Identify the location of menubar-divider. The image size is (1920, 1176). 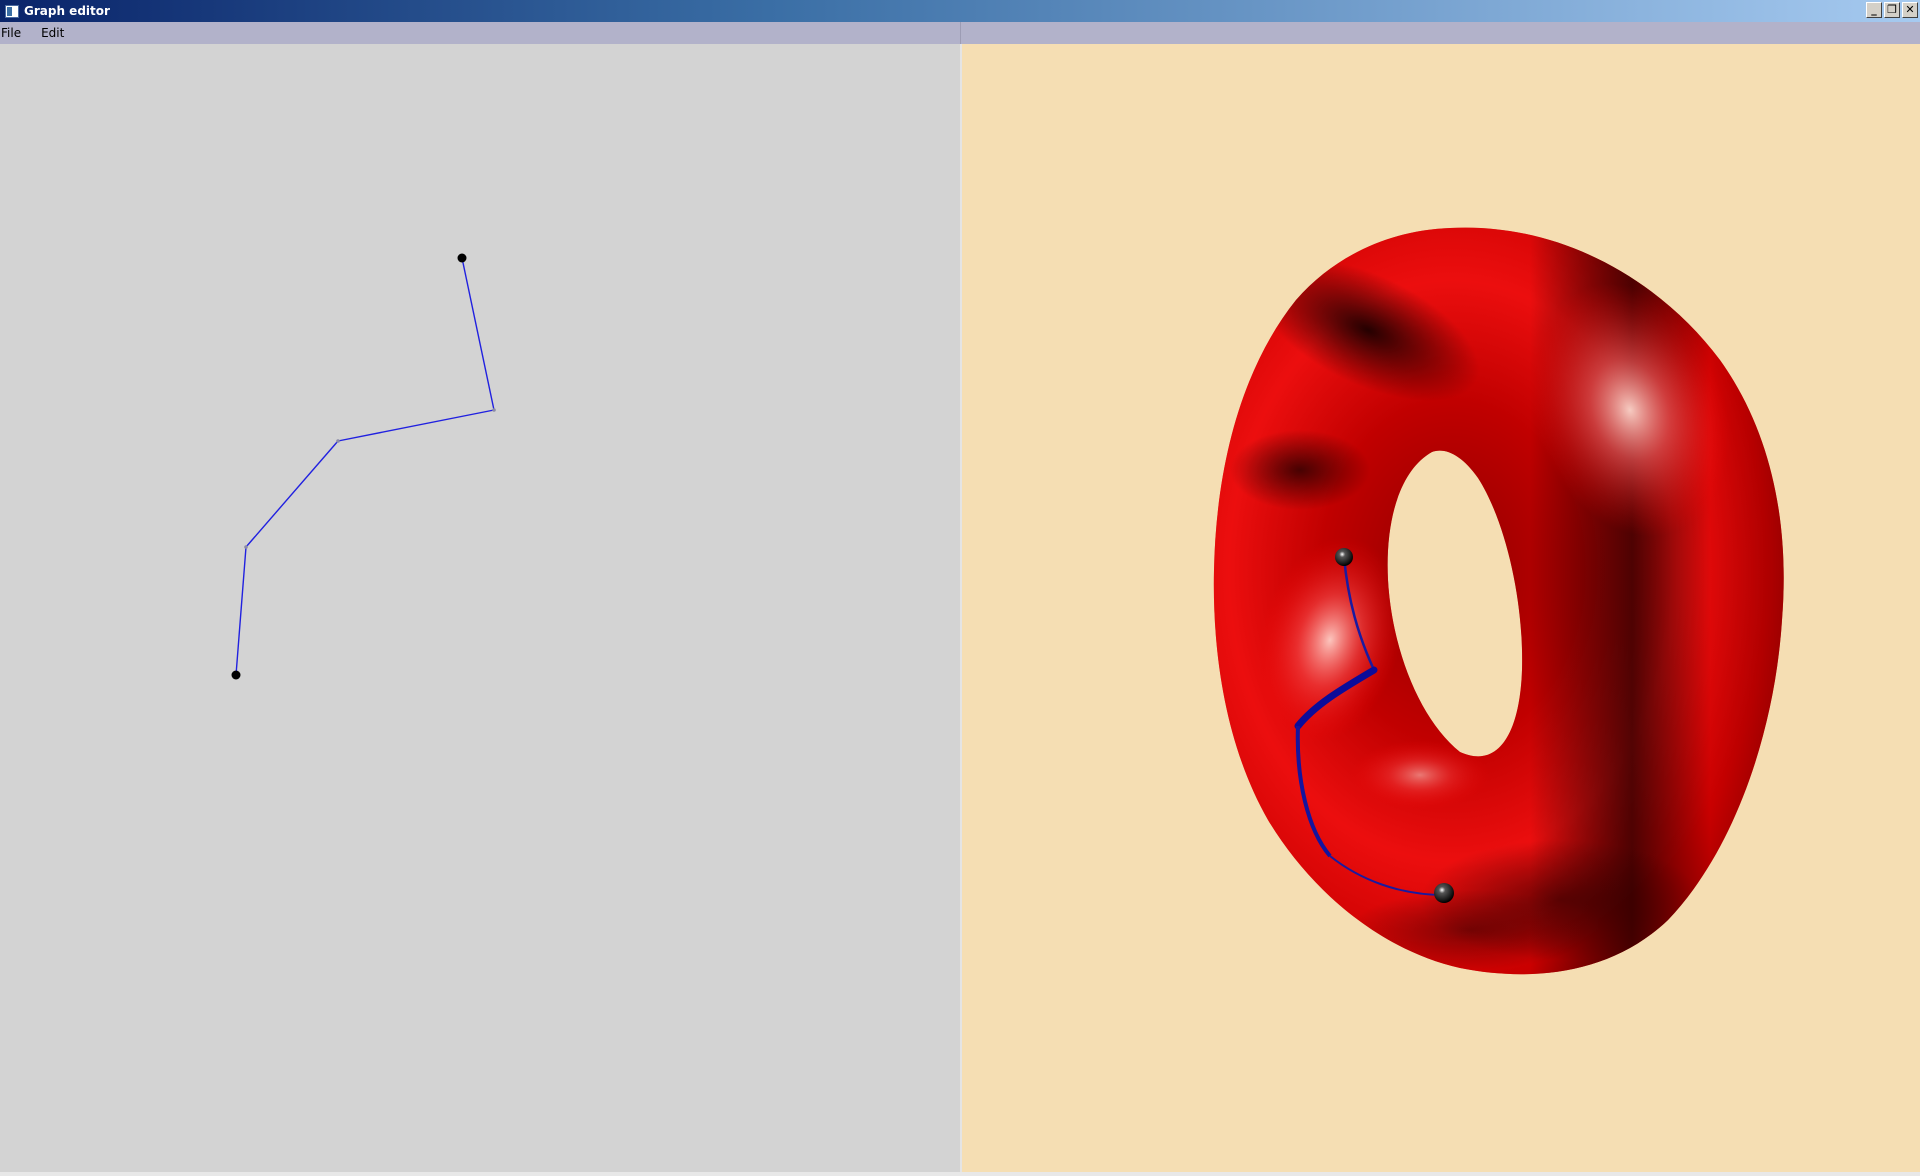
(960, 33).